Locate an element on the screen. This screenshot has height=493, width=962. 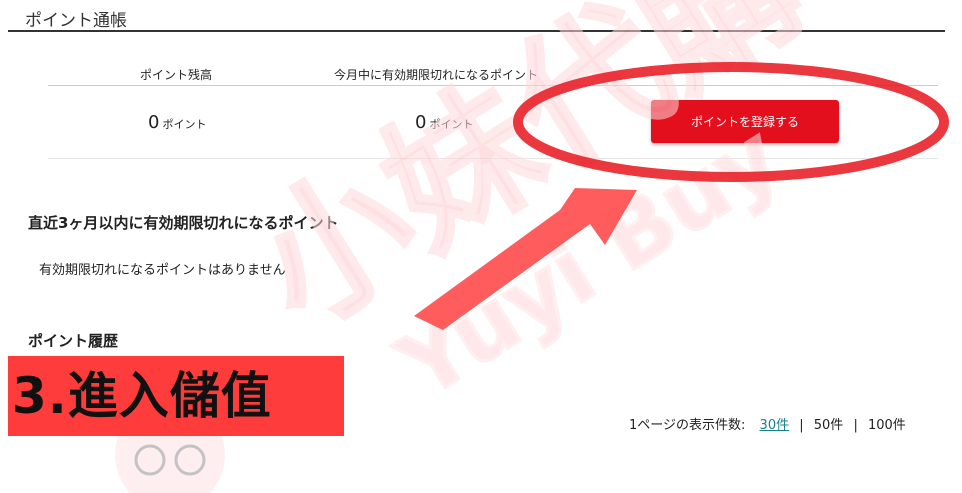
expiring-number: 0 is located at coordinates (421, 122).